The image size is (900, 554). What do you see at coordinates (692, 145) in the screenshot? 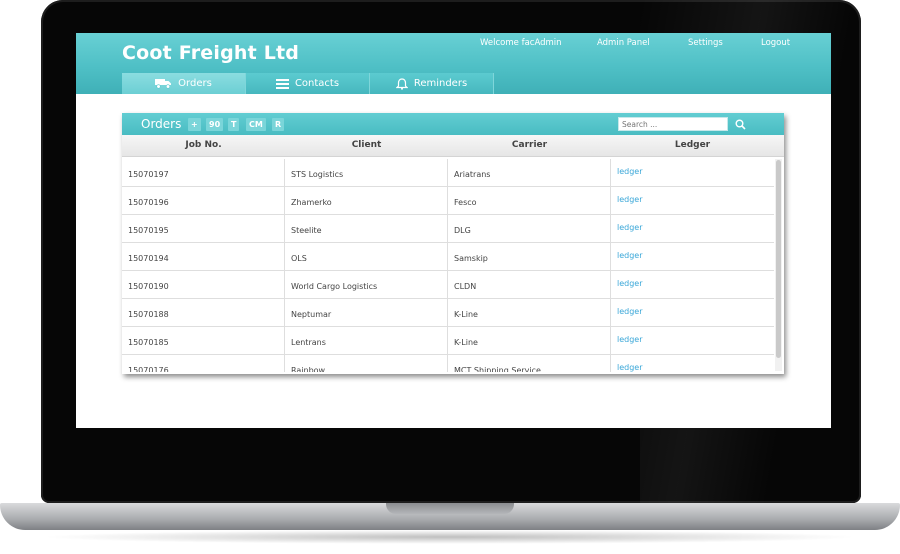
I see `column-ledger: Ledger` at bounding box center [692, 145].